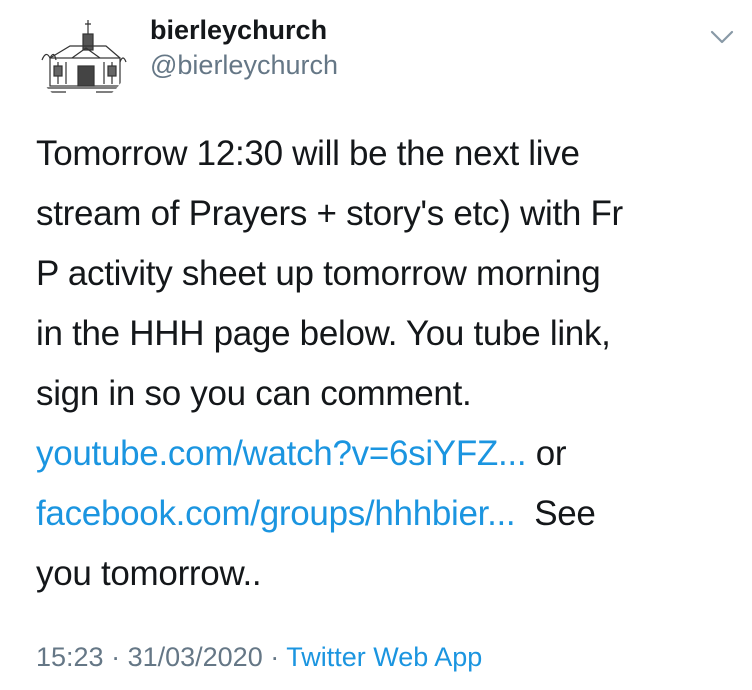 This screenshot has width=752, height=690. I want to click on tweet-line-facebook: facebook.com/groups/hhhbier... See, so click(381, 514).